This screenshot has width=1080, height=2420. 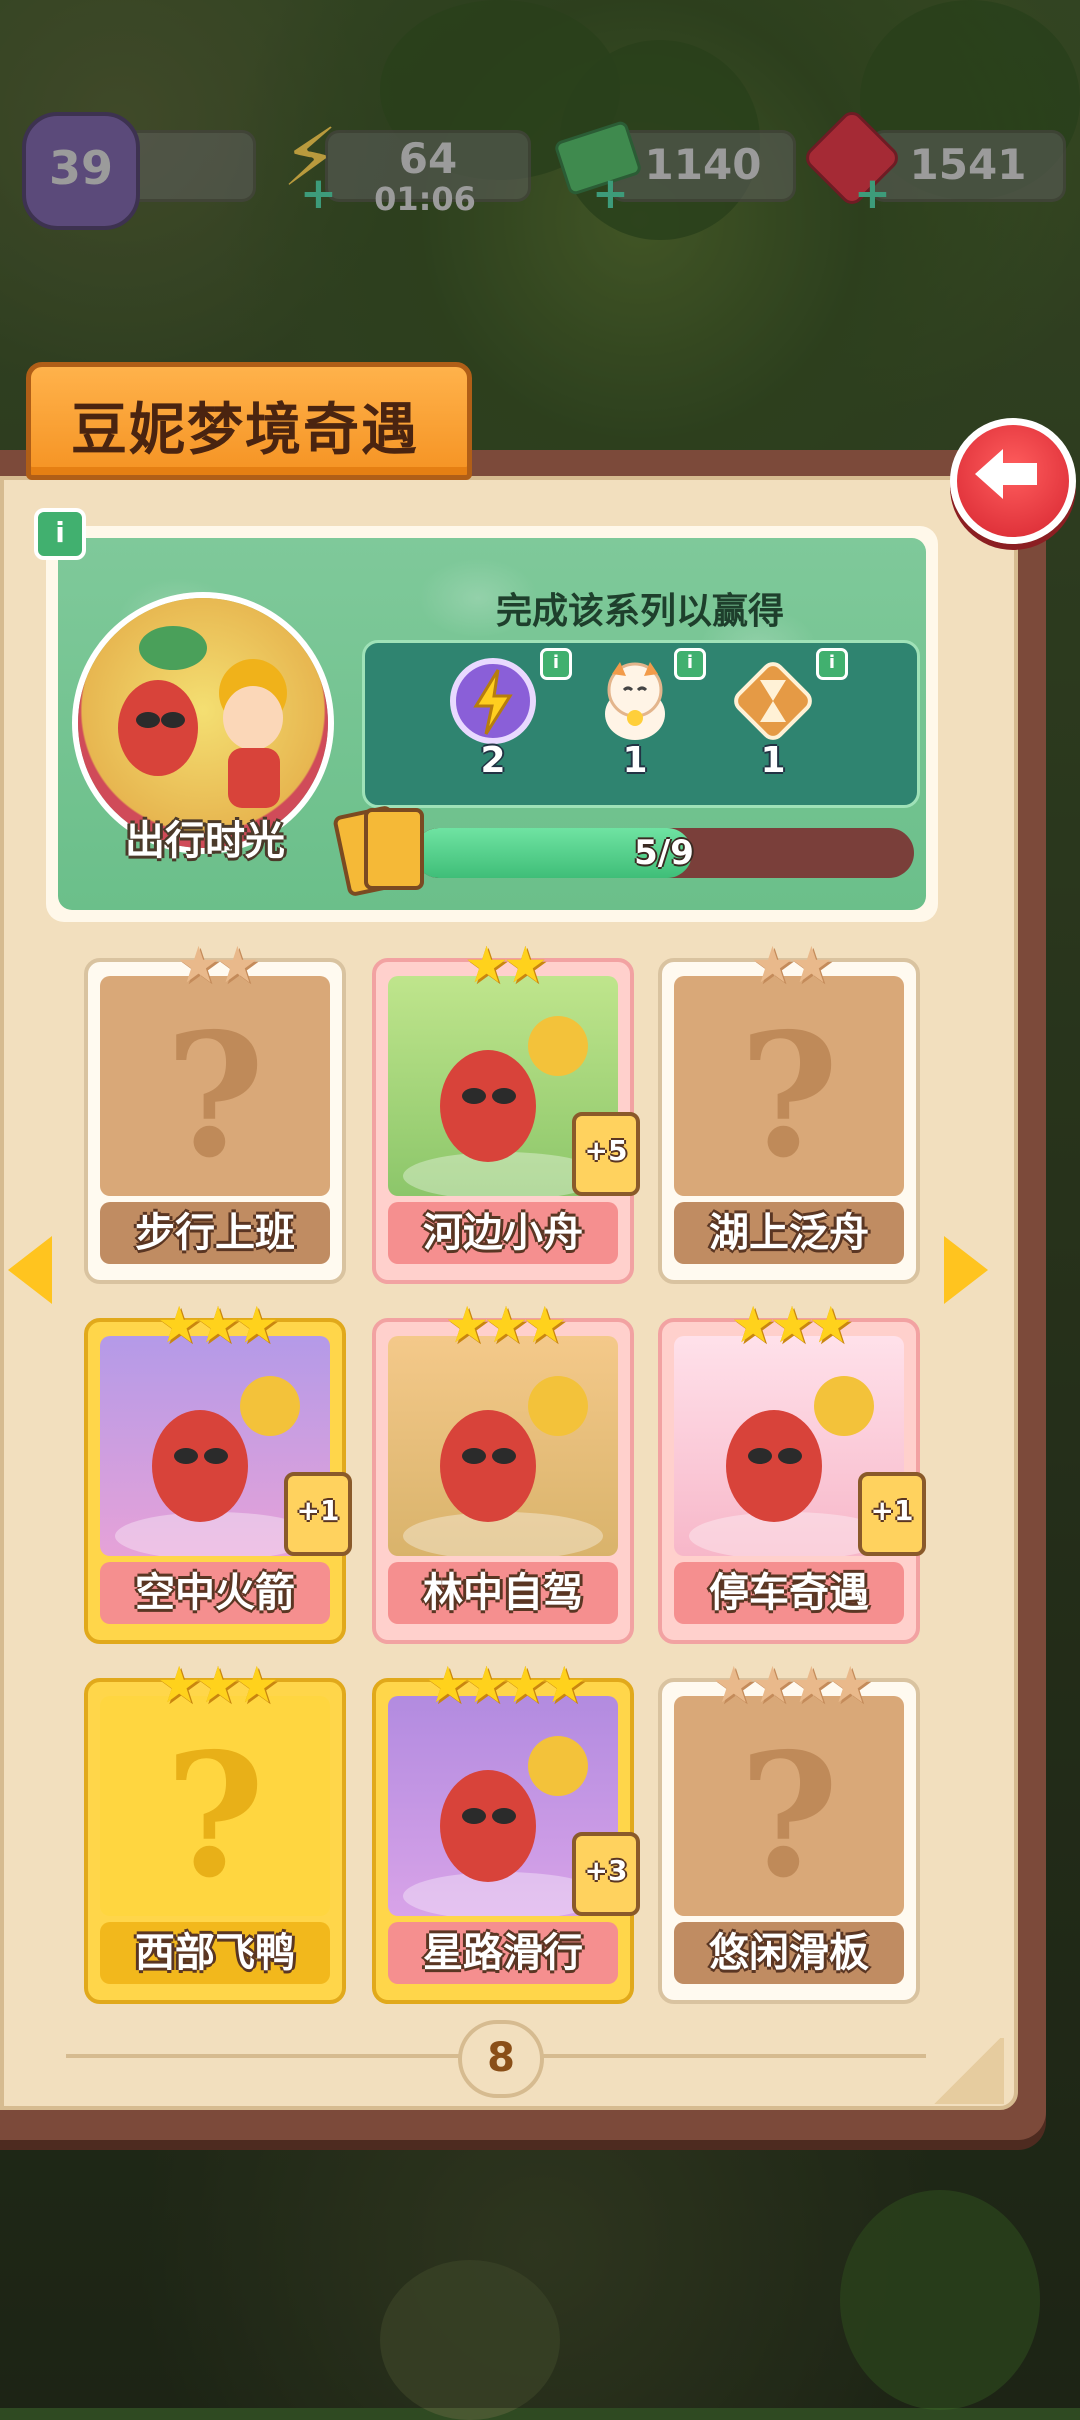 What do you see at coordinates (218, 1472) in the screenshot?
I see `album-card: 空中火箭 ★★★ +1` at bounding box center [218, 1472].